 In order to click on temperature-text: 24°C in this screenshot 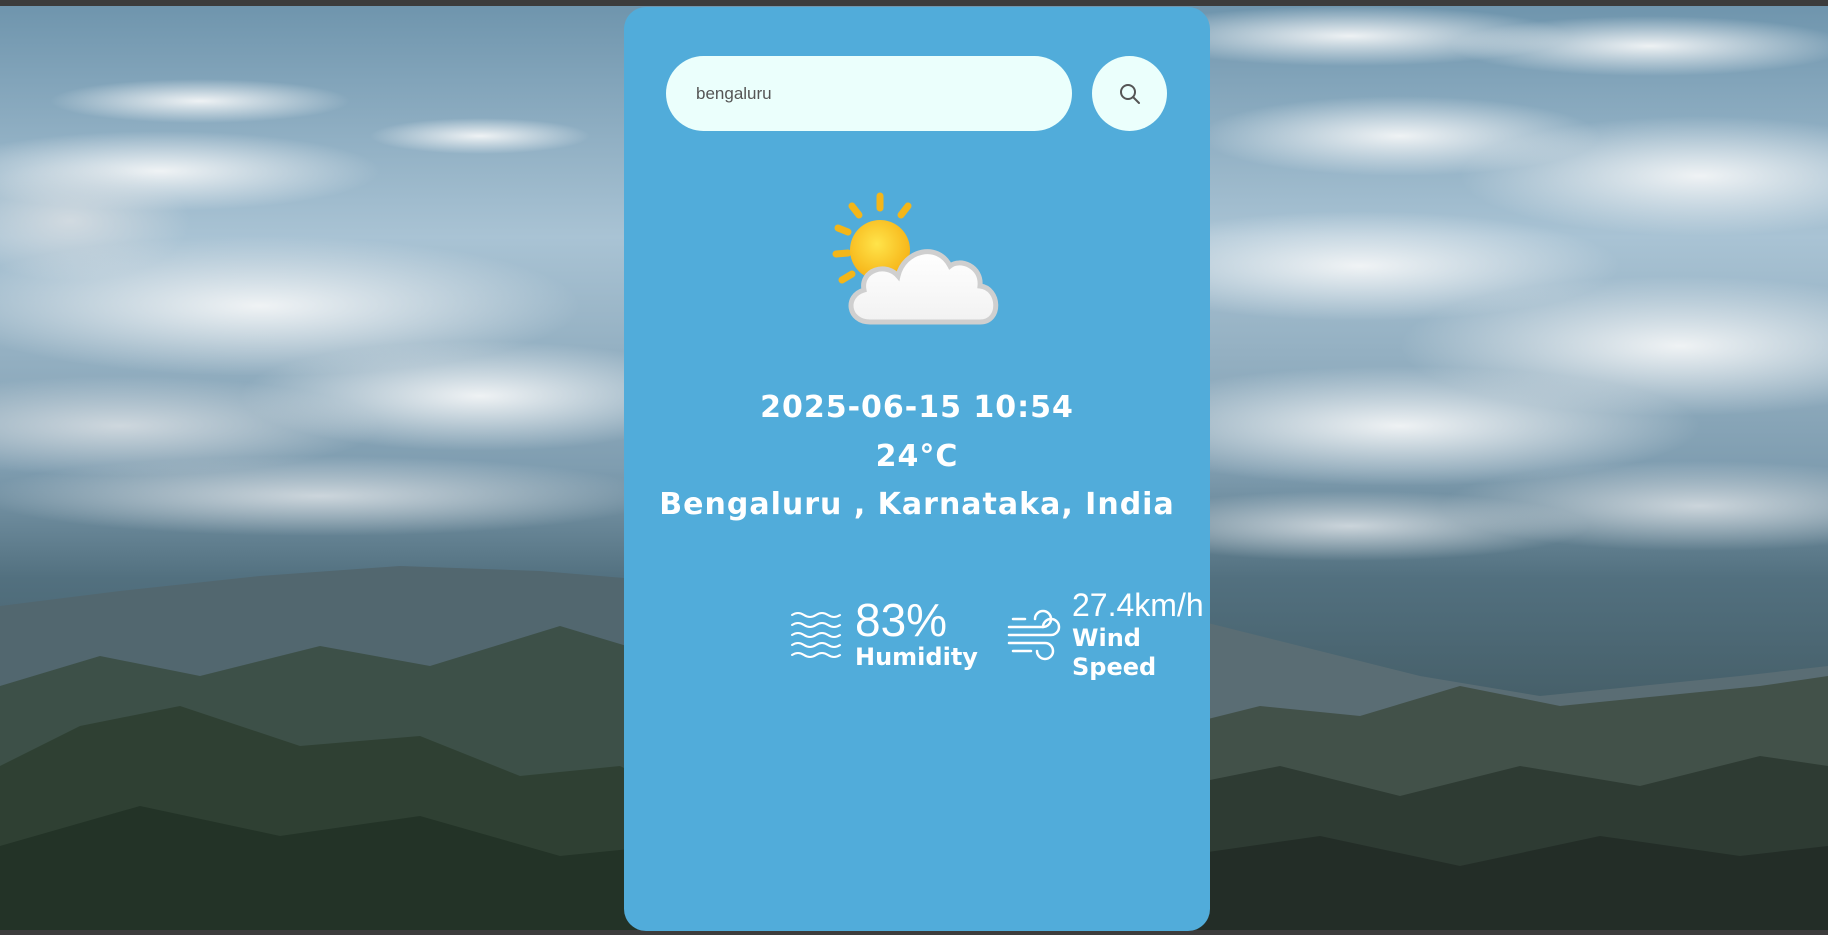, I will do `click(917, 456)`.